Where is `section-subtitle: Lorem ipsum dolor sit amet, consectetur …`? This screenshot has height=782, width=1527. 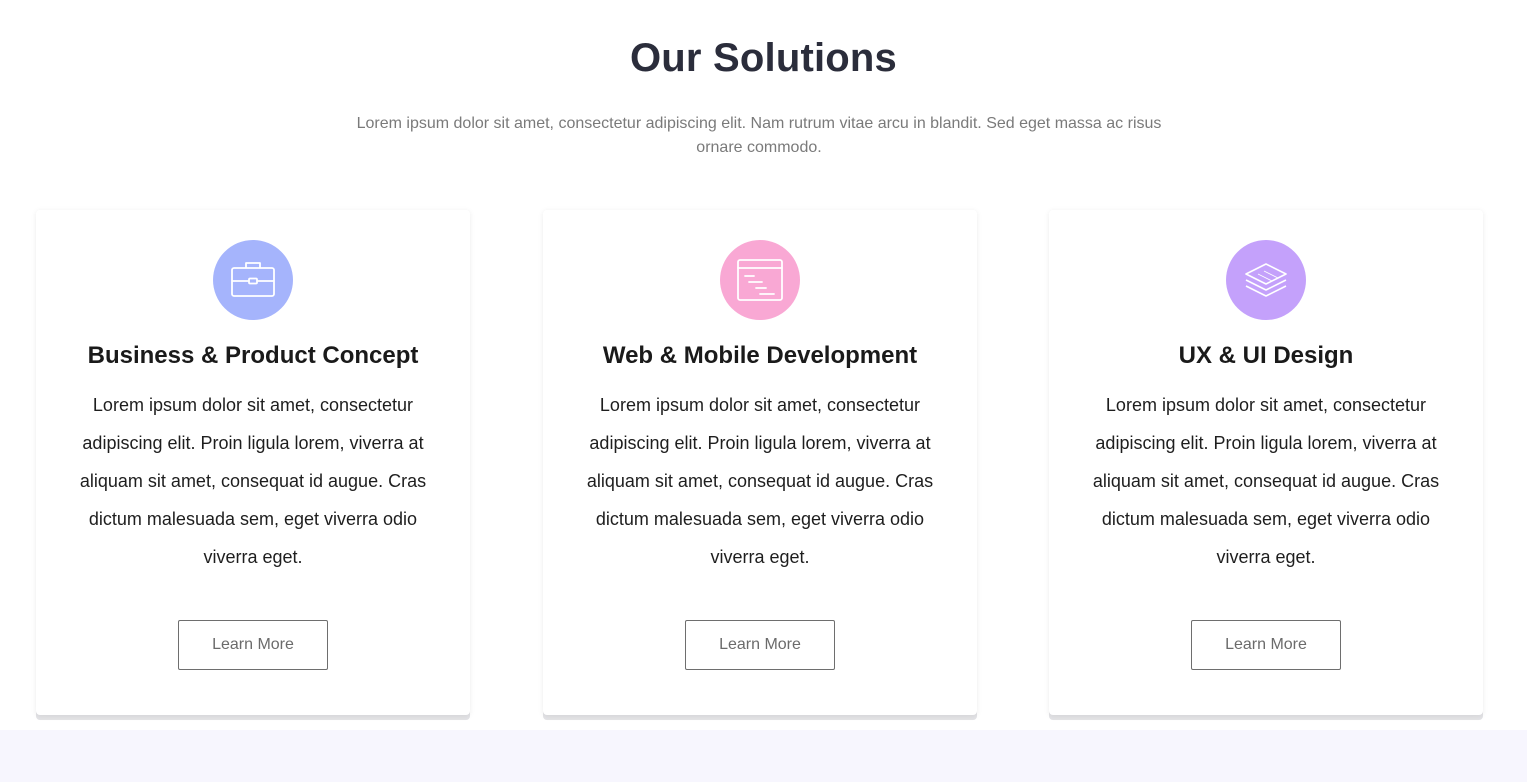 section-subtitle: Lorem ipsum dolor sit amet, consectetur … is located at coordinates (759, 135).